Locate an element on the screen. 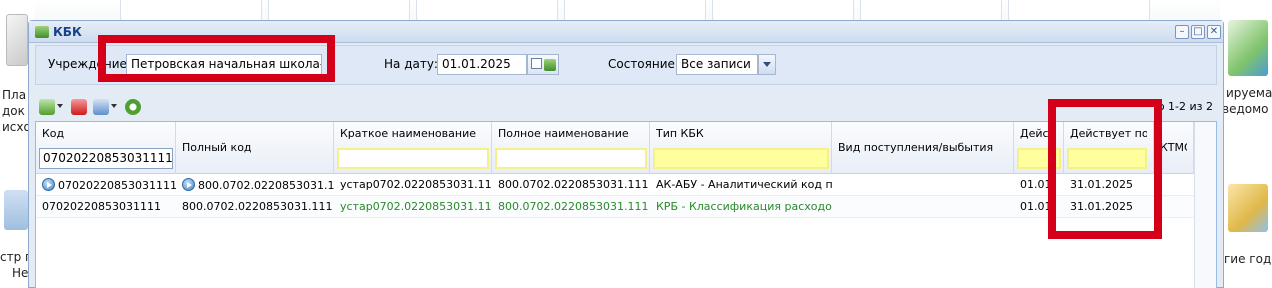  column-label: Полное наименование is located at coordinates (563, 133).